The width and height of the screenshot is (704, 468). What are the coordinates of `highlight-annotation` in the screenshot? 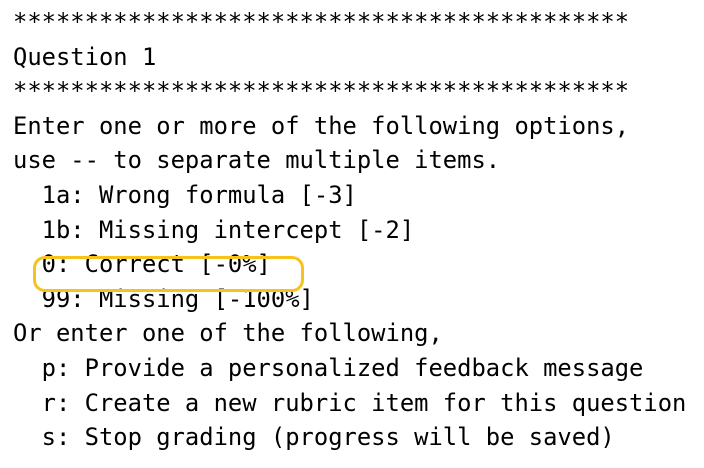 It's located at (168, 274).